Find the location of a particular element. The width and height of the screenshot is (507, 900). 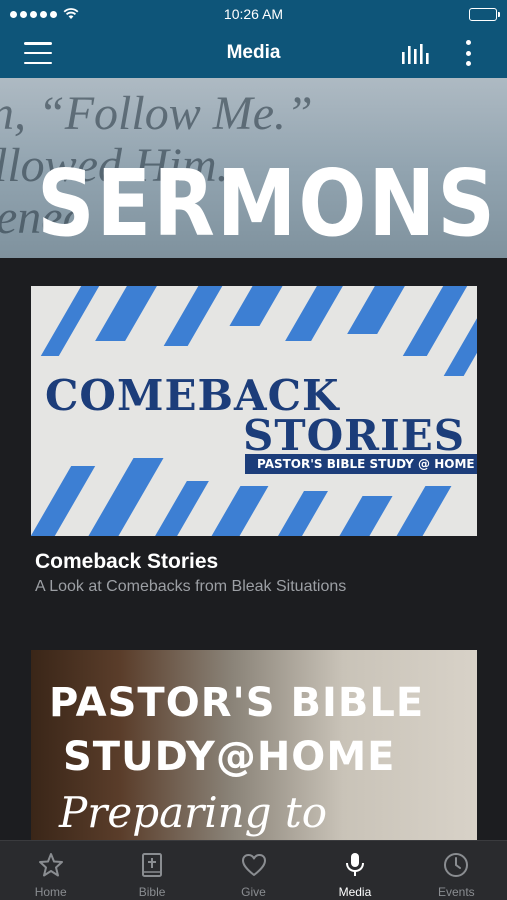

tab-label: Home is located at coordinates (50, 892).